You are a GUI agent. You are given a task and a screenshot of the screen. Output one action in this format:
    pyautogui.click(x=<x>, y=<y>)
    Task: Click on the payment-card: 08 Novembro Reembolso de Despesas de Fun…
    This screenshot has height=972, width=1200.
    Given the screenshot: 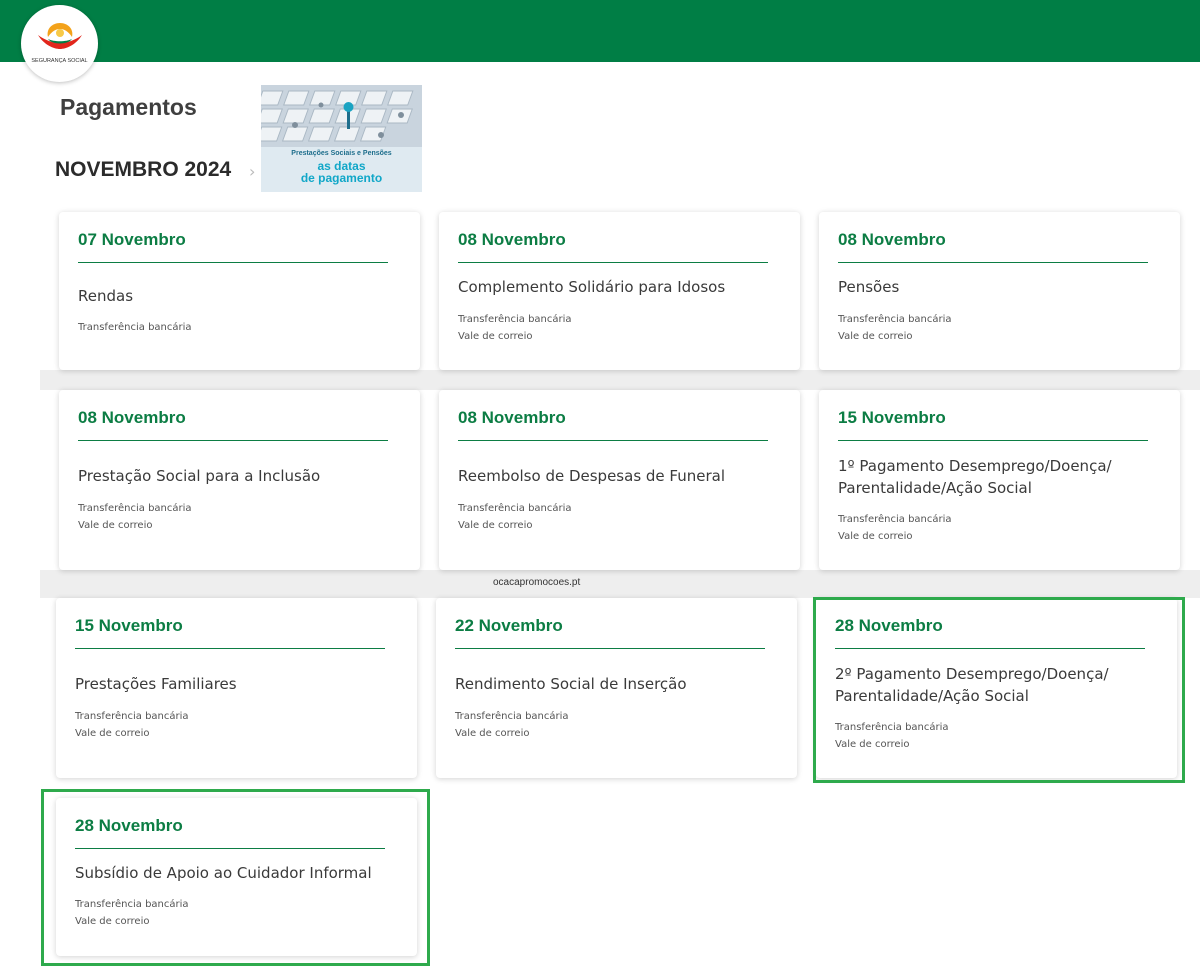 What is the action you would take?
    pyautogui.click(x=619, y=480)
    